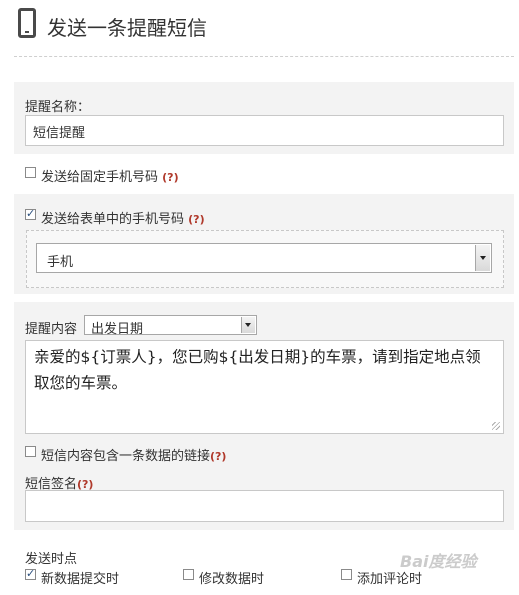  What do you see at coordinates (196, 219) in the screenshot?
I see `send-form-help-link: (?)` at bounding box center [196, 219].